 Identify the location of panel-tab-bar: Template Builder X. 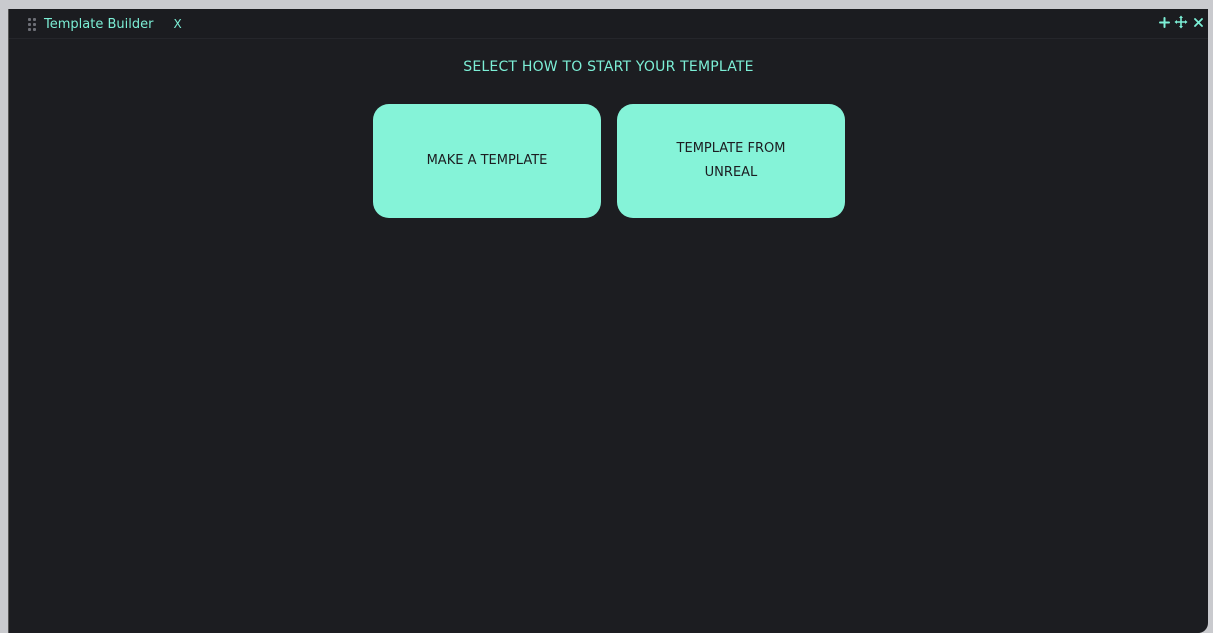
(608, 24).